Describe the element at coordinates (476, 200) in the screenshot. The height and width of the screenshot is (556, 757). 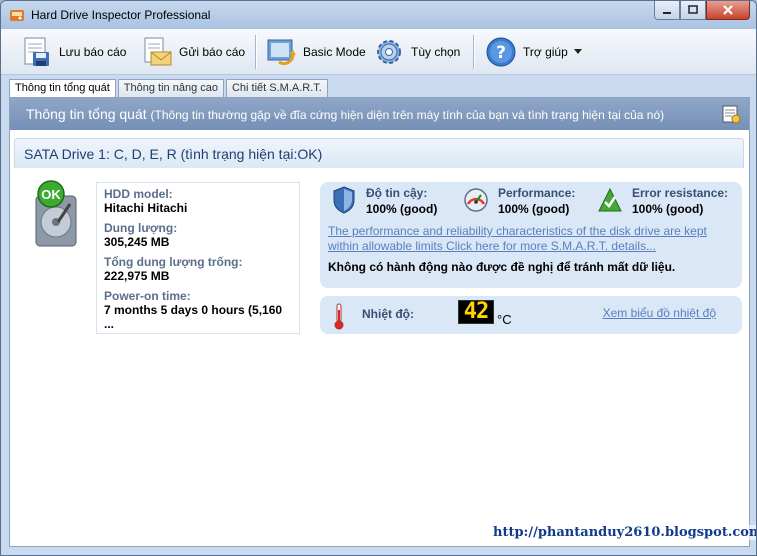
I see `speedometer-icon` at that location.